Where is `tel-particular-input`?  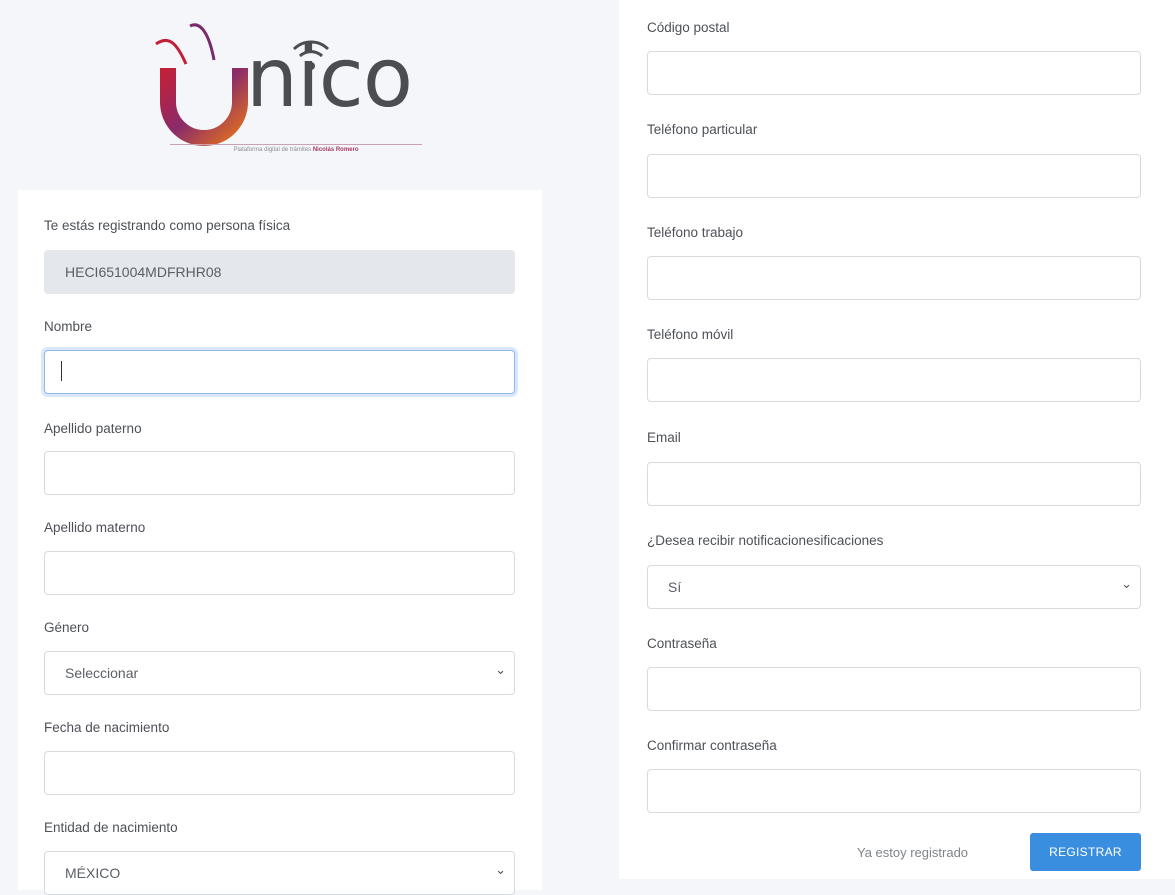 tel-particular-input is located at coordinates (894, 176).